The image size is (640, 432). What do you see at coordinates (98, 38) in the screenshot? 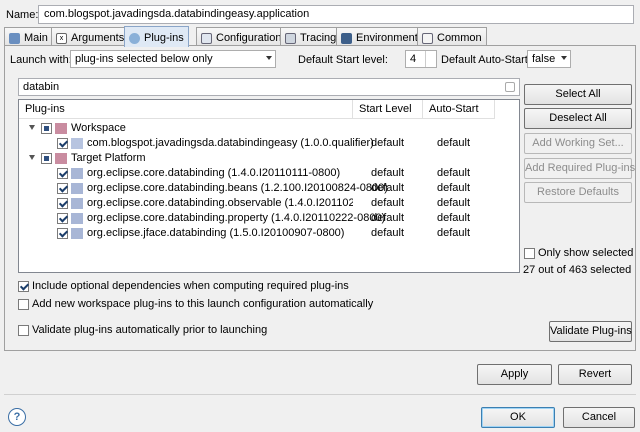
I see `tab-arguments-label: Arguments` at bounding box center [98, 38].